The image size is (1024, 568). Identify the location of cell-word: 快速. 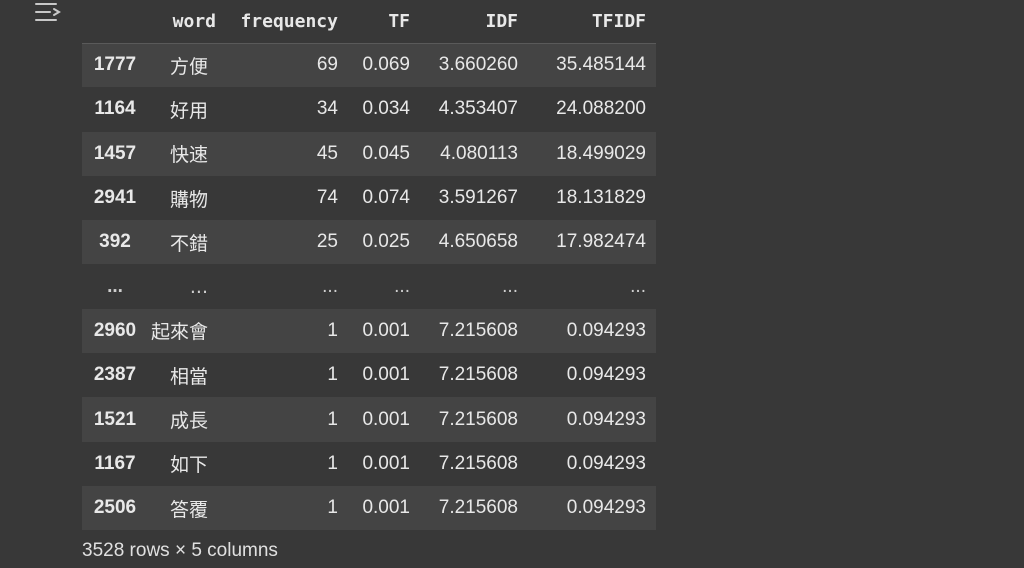
(188, 155).